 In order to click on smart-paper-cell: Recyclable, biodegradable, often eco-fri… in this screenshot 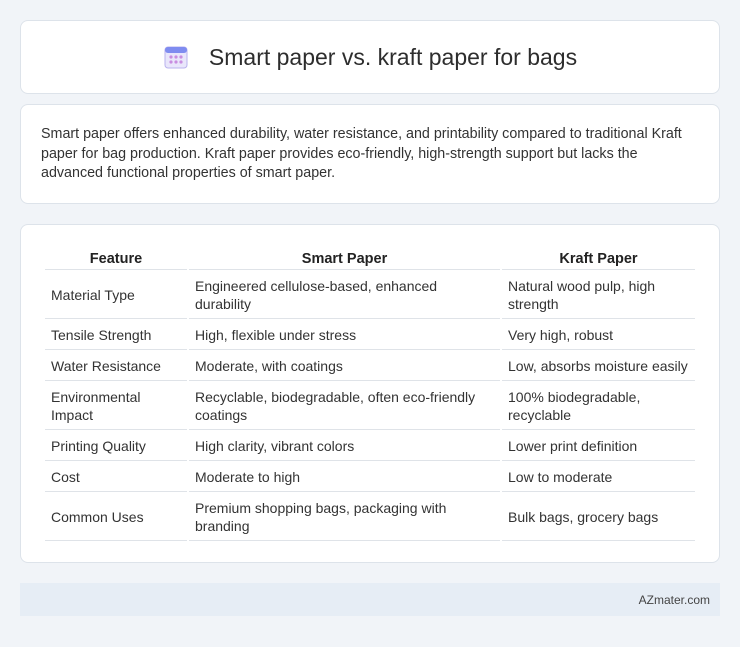, I will do `click(344, 406)`.